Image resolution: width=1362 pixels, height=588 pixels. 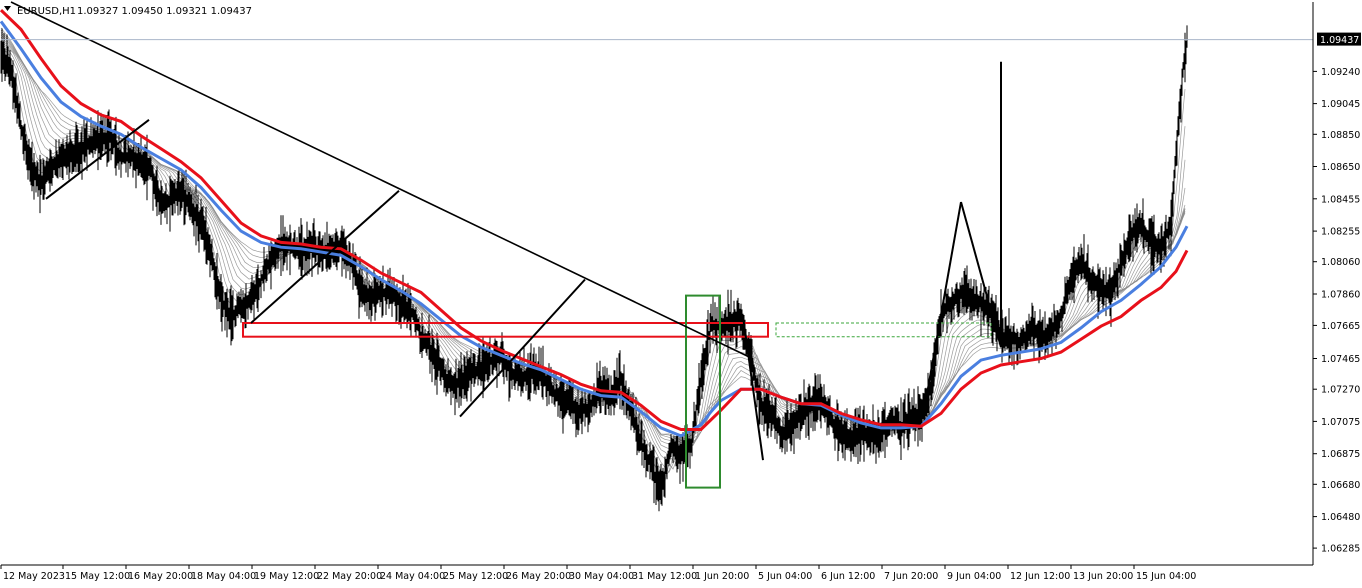 What do you see at coordinates (46, 11) in the screenshot?
I see `symbol-label: EURUSD,H1` at bounding box center [46, 11].